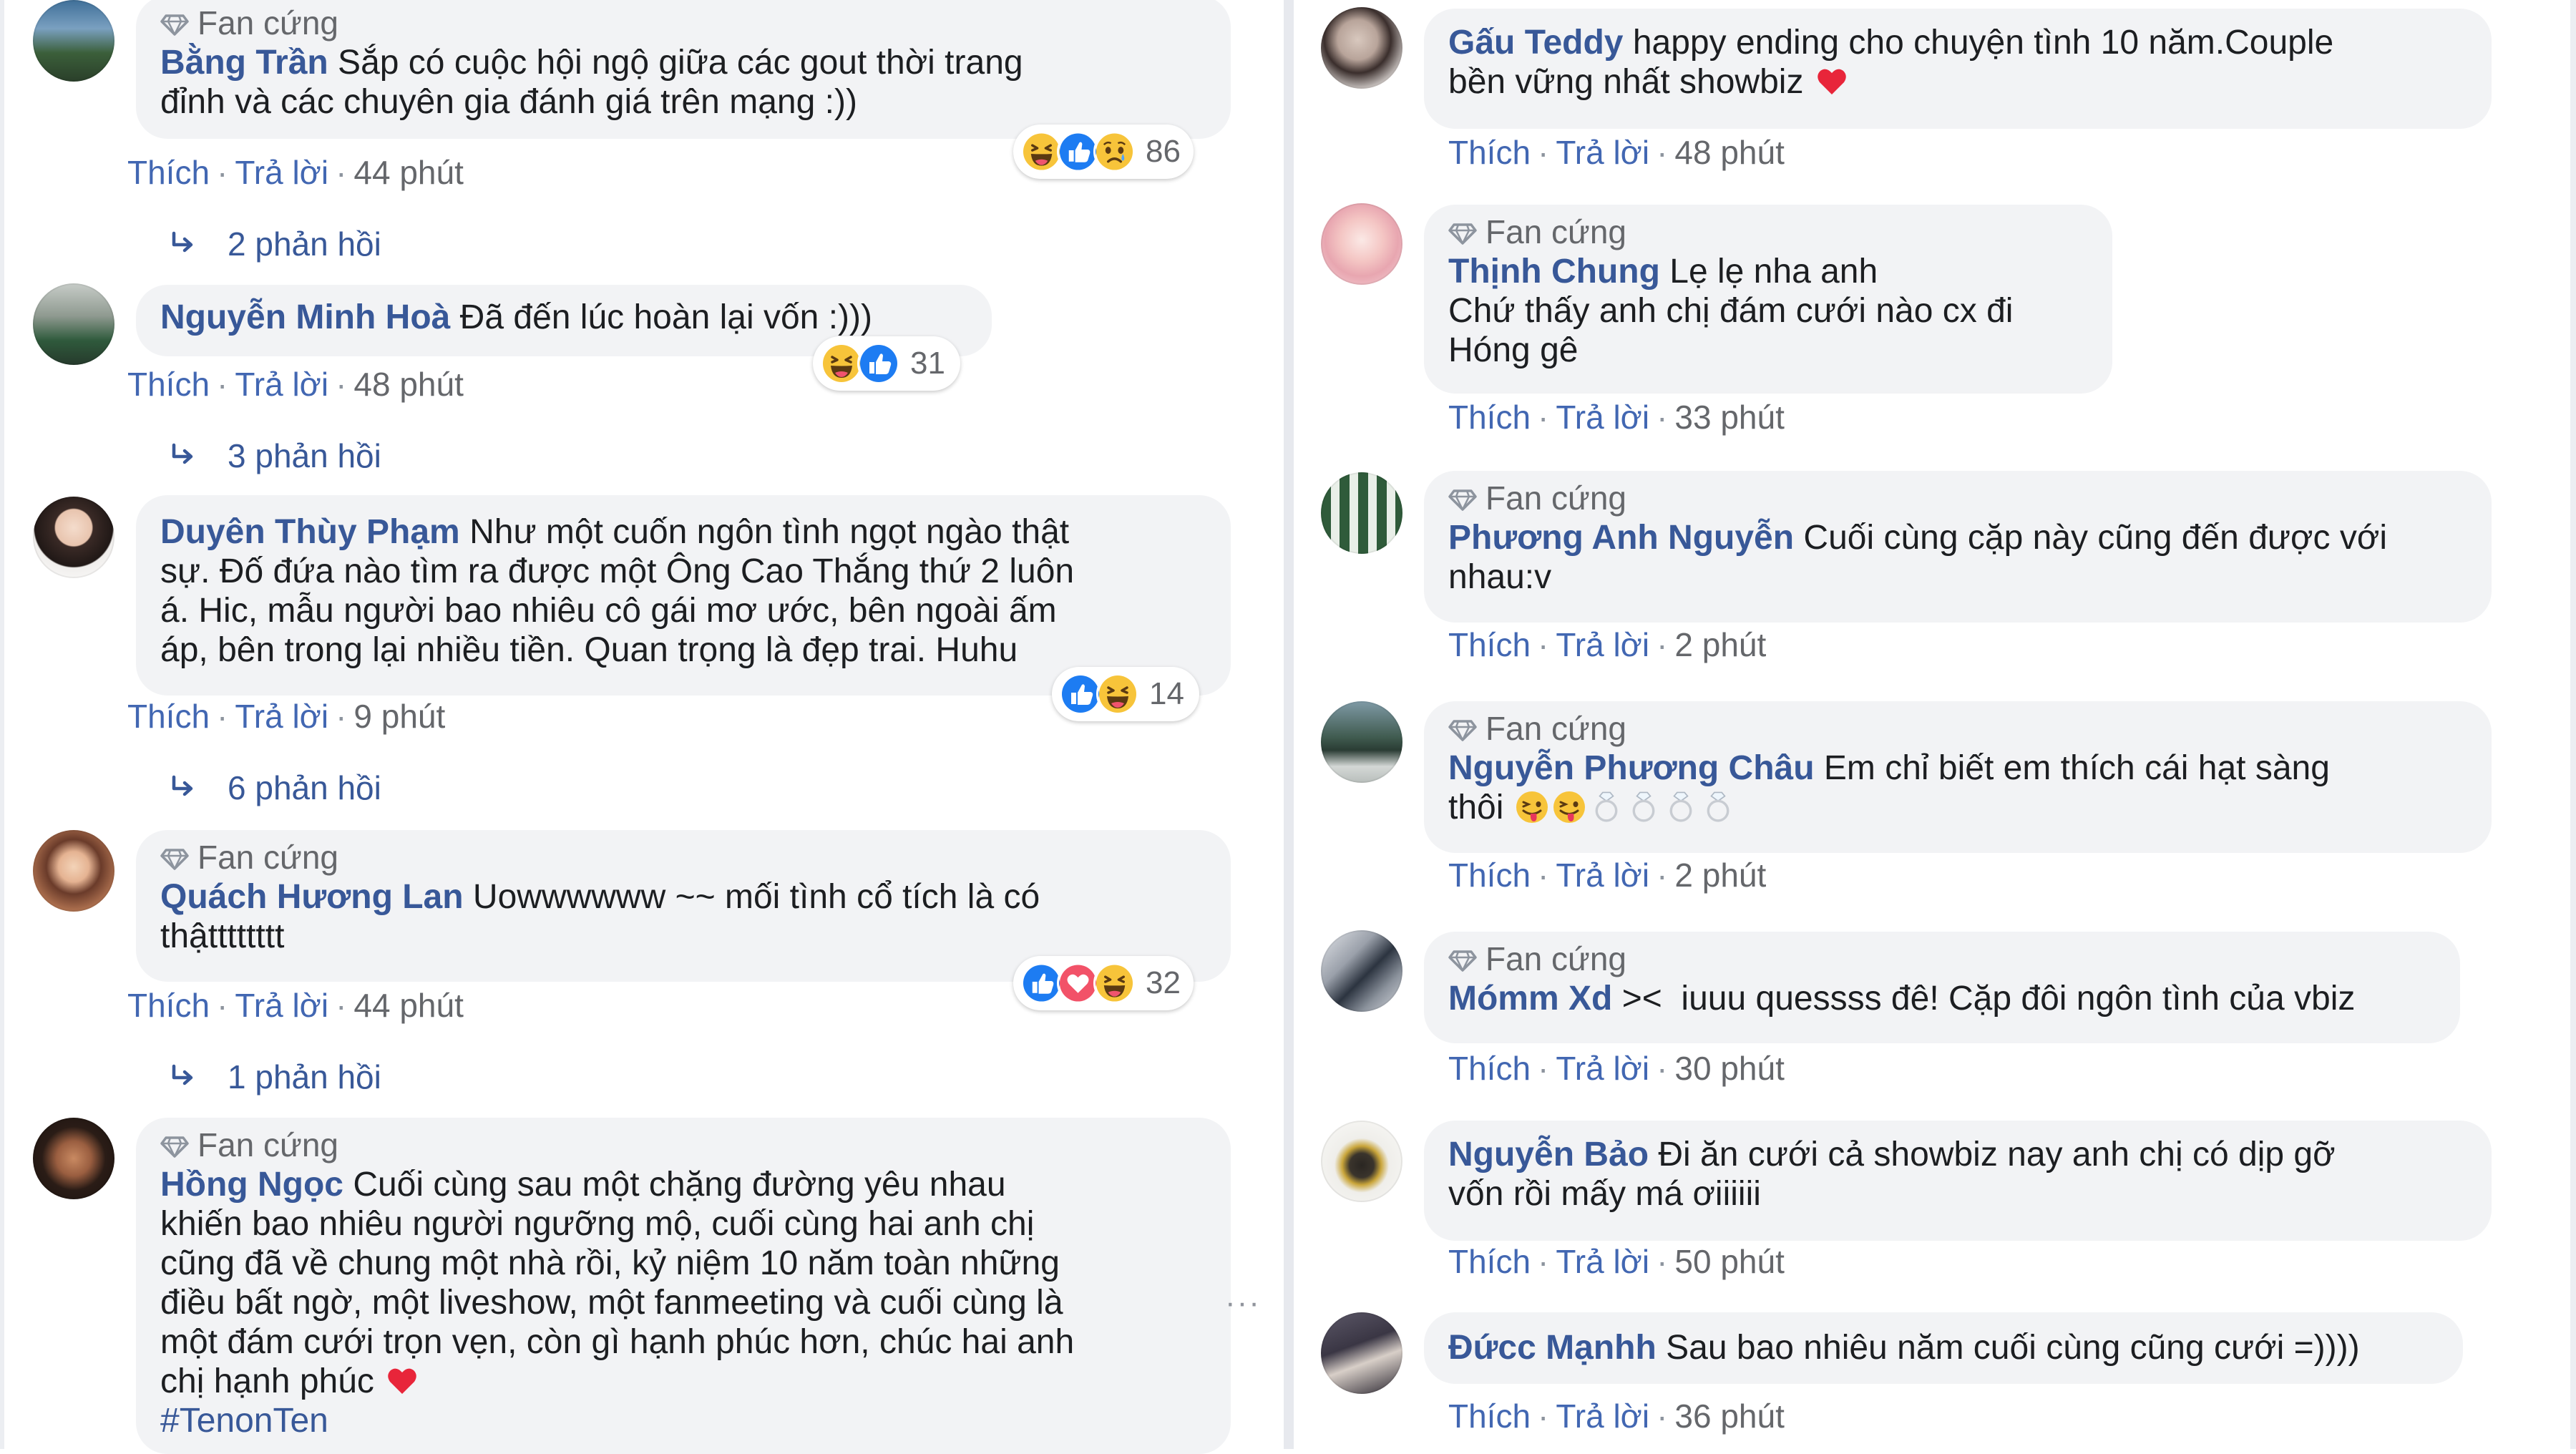 The image size is (2576, 1454). Describe the element at coordinates (1548, 1155) in the screenshot. I see `author-name: Nguyễn Bảo` at that location.